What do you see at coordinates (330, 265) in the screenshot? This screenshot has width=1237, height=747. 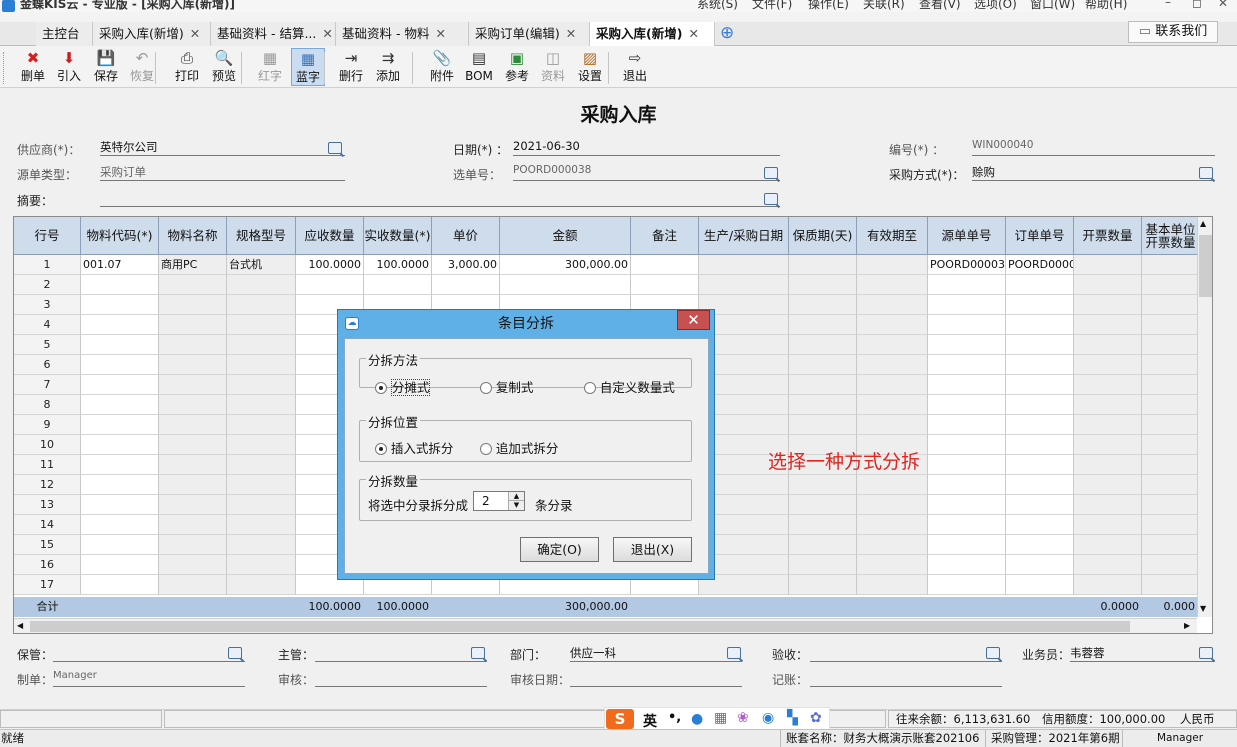 I see `table-cell: 100.0000` at bounding box center [330, 265].